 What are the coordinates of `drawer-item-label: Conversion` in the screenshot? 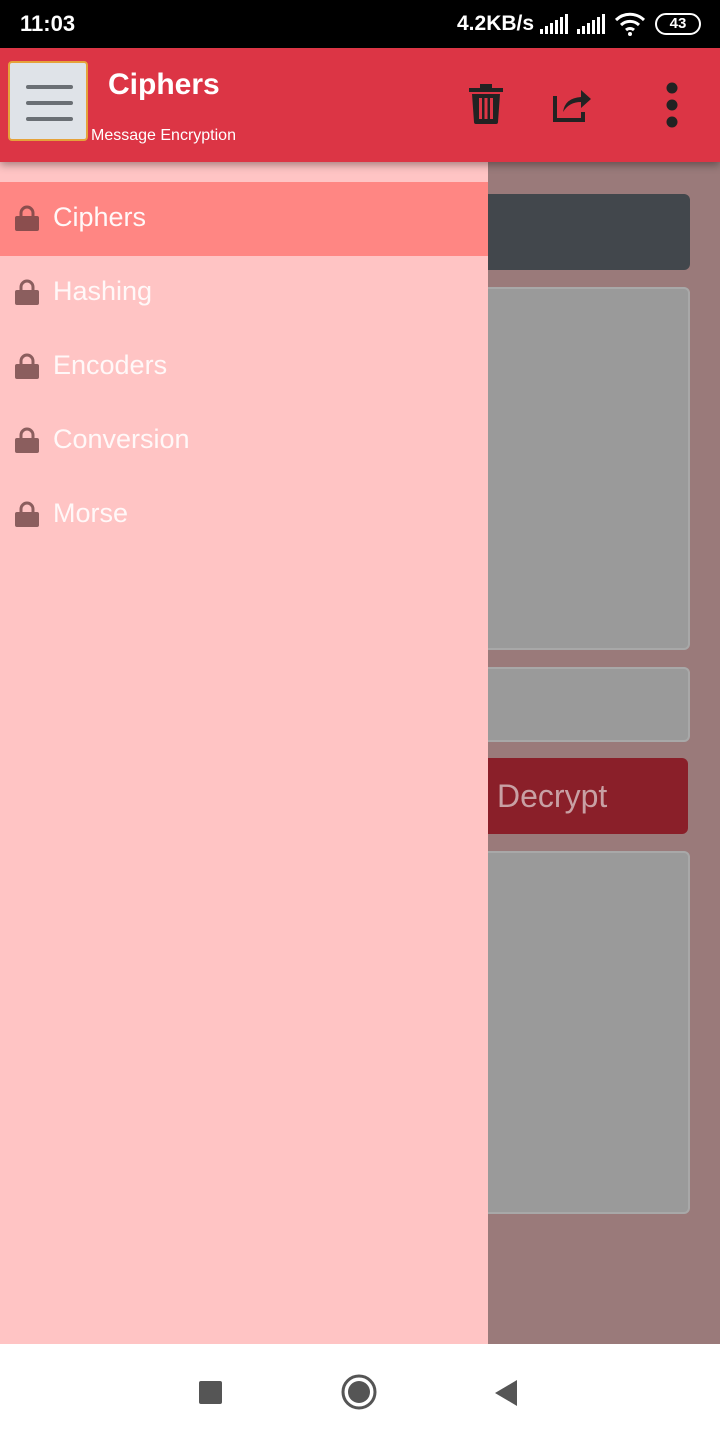 It's located at (121, 439).